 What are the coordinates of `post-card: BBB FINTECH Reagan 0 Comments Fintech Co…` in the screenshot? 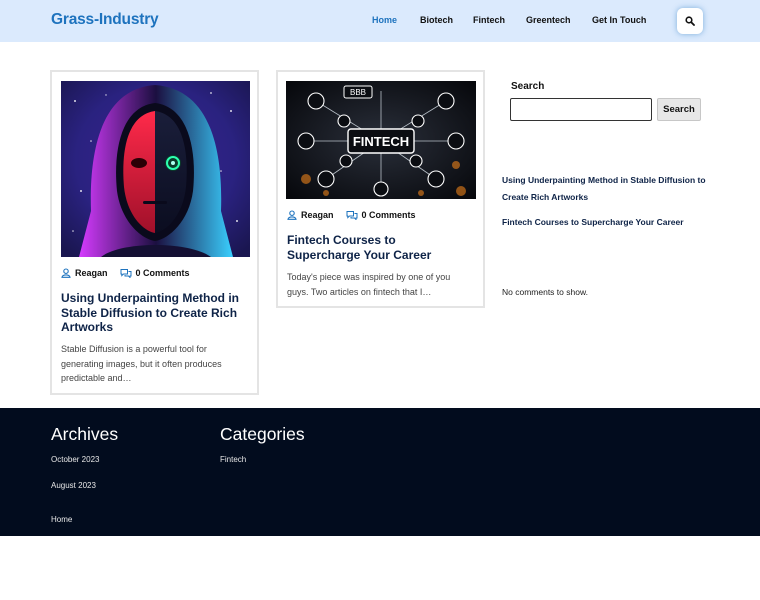 It's located at (380, 189).